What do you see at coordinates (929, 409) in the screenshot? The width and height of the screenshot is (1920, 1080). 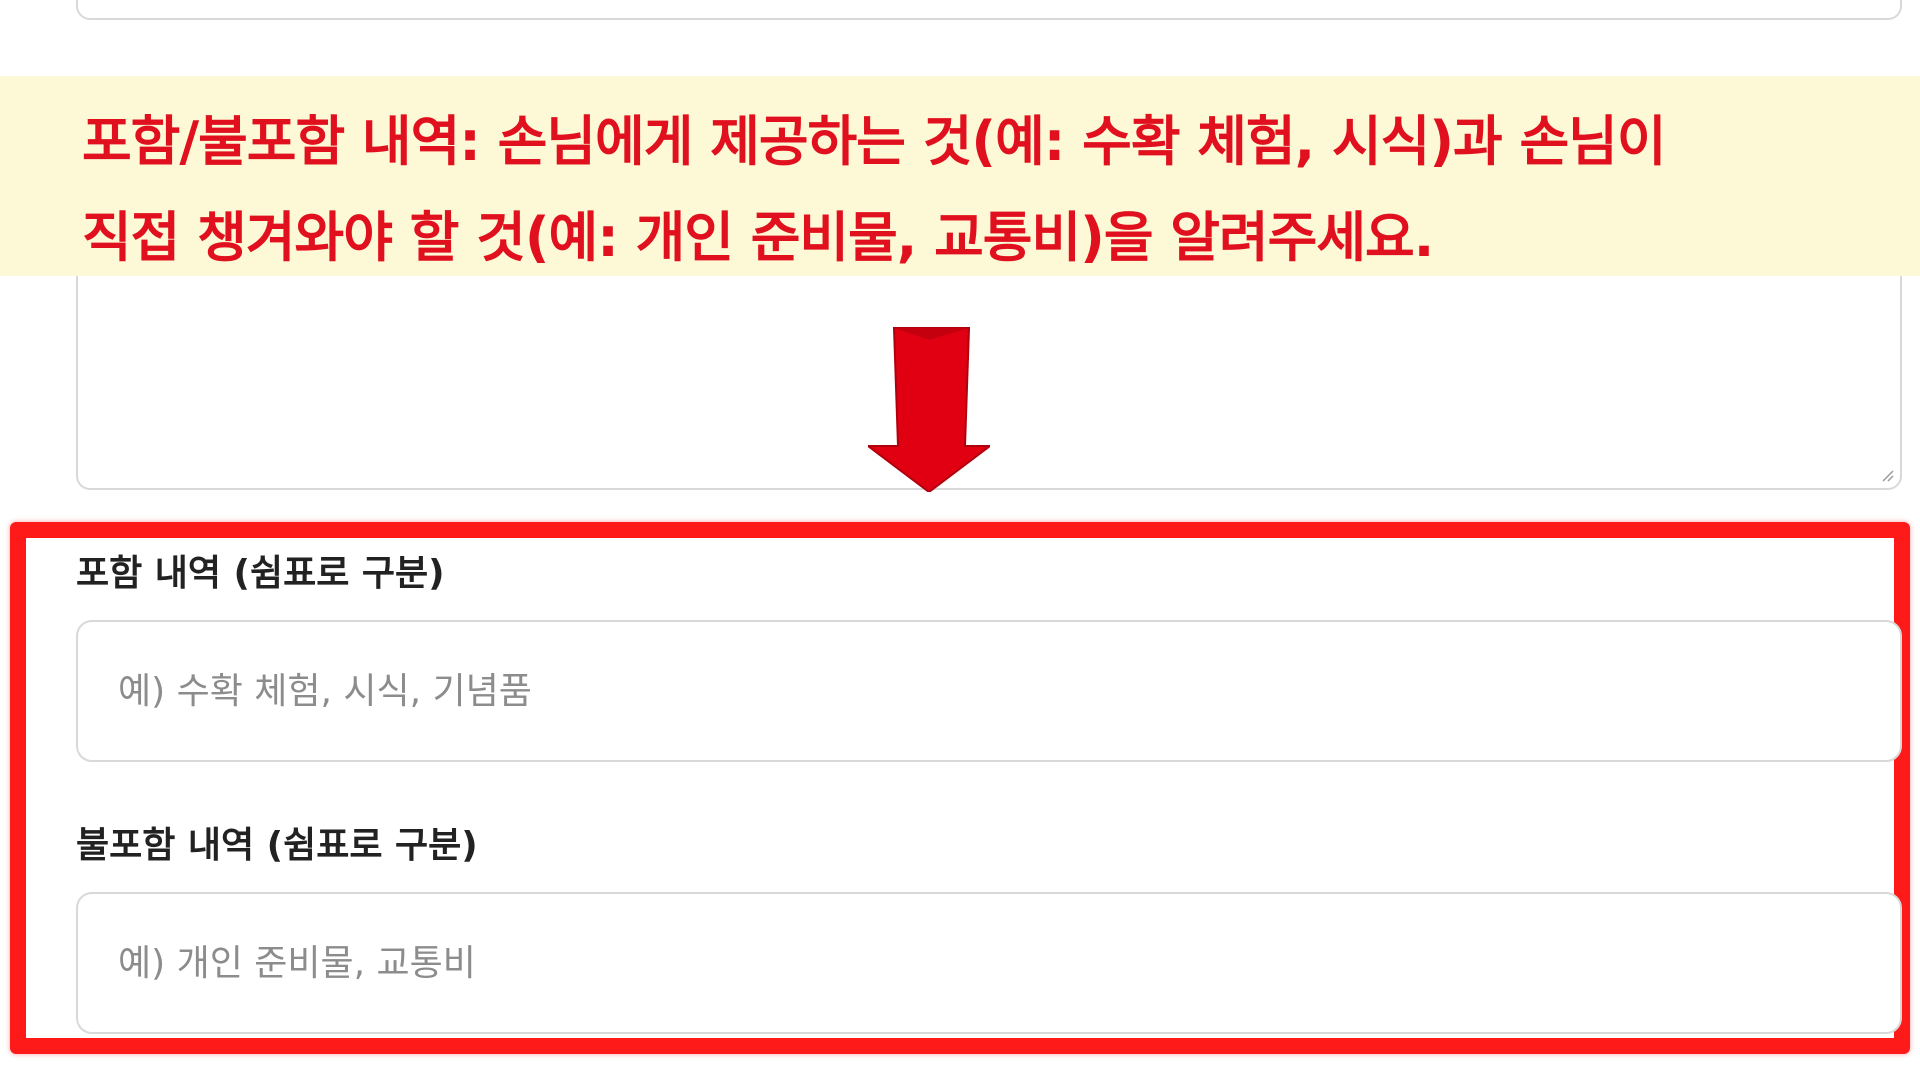 I see `down-arrow-icon` at bounding box center [929, 409].